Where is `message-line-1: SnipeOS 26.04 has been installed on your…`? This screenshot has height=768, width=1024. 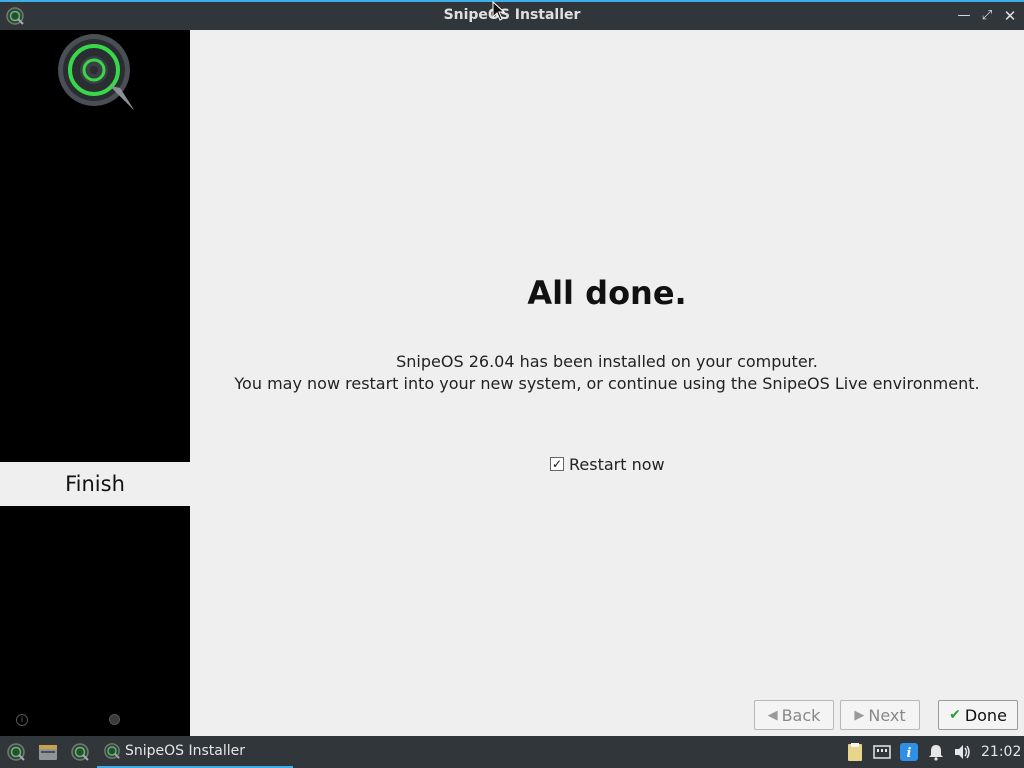 message-line-1: SnipeOS 26.04 has been installed on your… is located at coordinates (607, 361).